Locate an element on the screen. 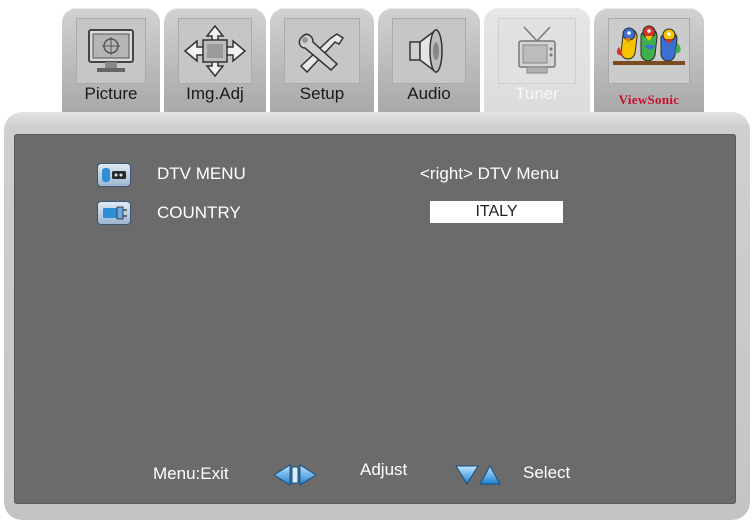  tab-picture: Picture is located at coordinates (111, 60).